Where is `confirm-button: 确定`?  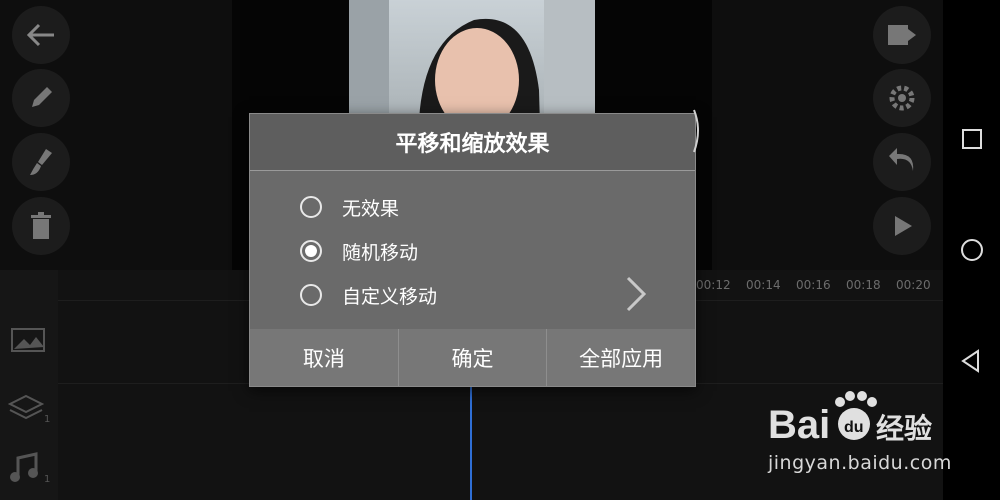
confirm-button: 确定 is located at coordinates (473, 357).